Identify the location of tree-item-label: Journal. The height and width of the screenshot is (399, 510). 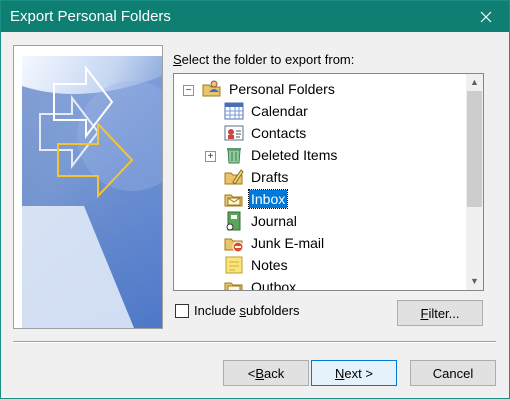
(274, 221).